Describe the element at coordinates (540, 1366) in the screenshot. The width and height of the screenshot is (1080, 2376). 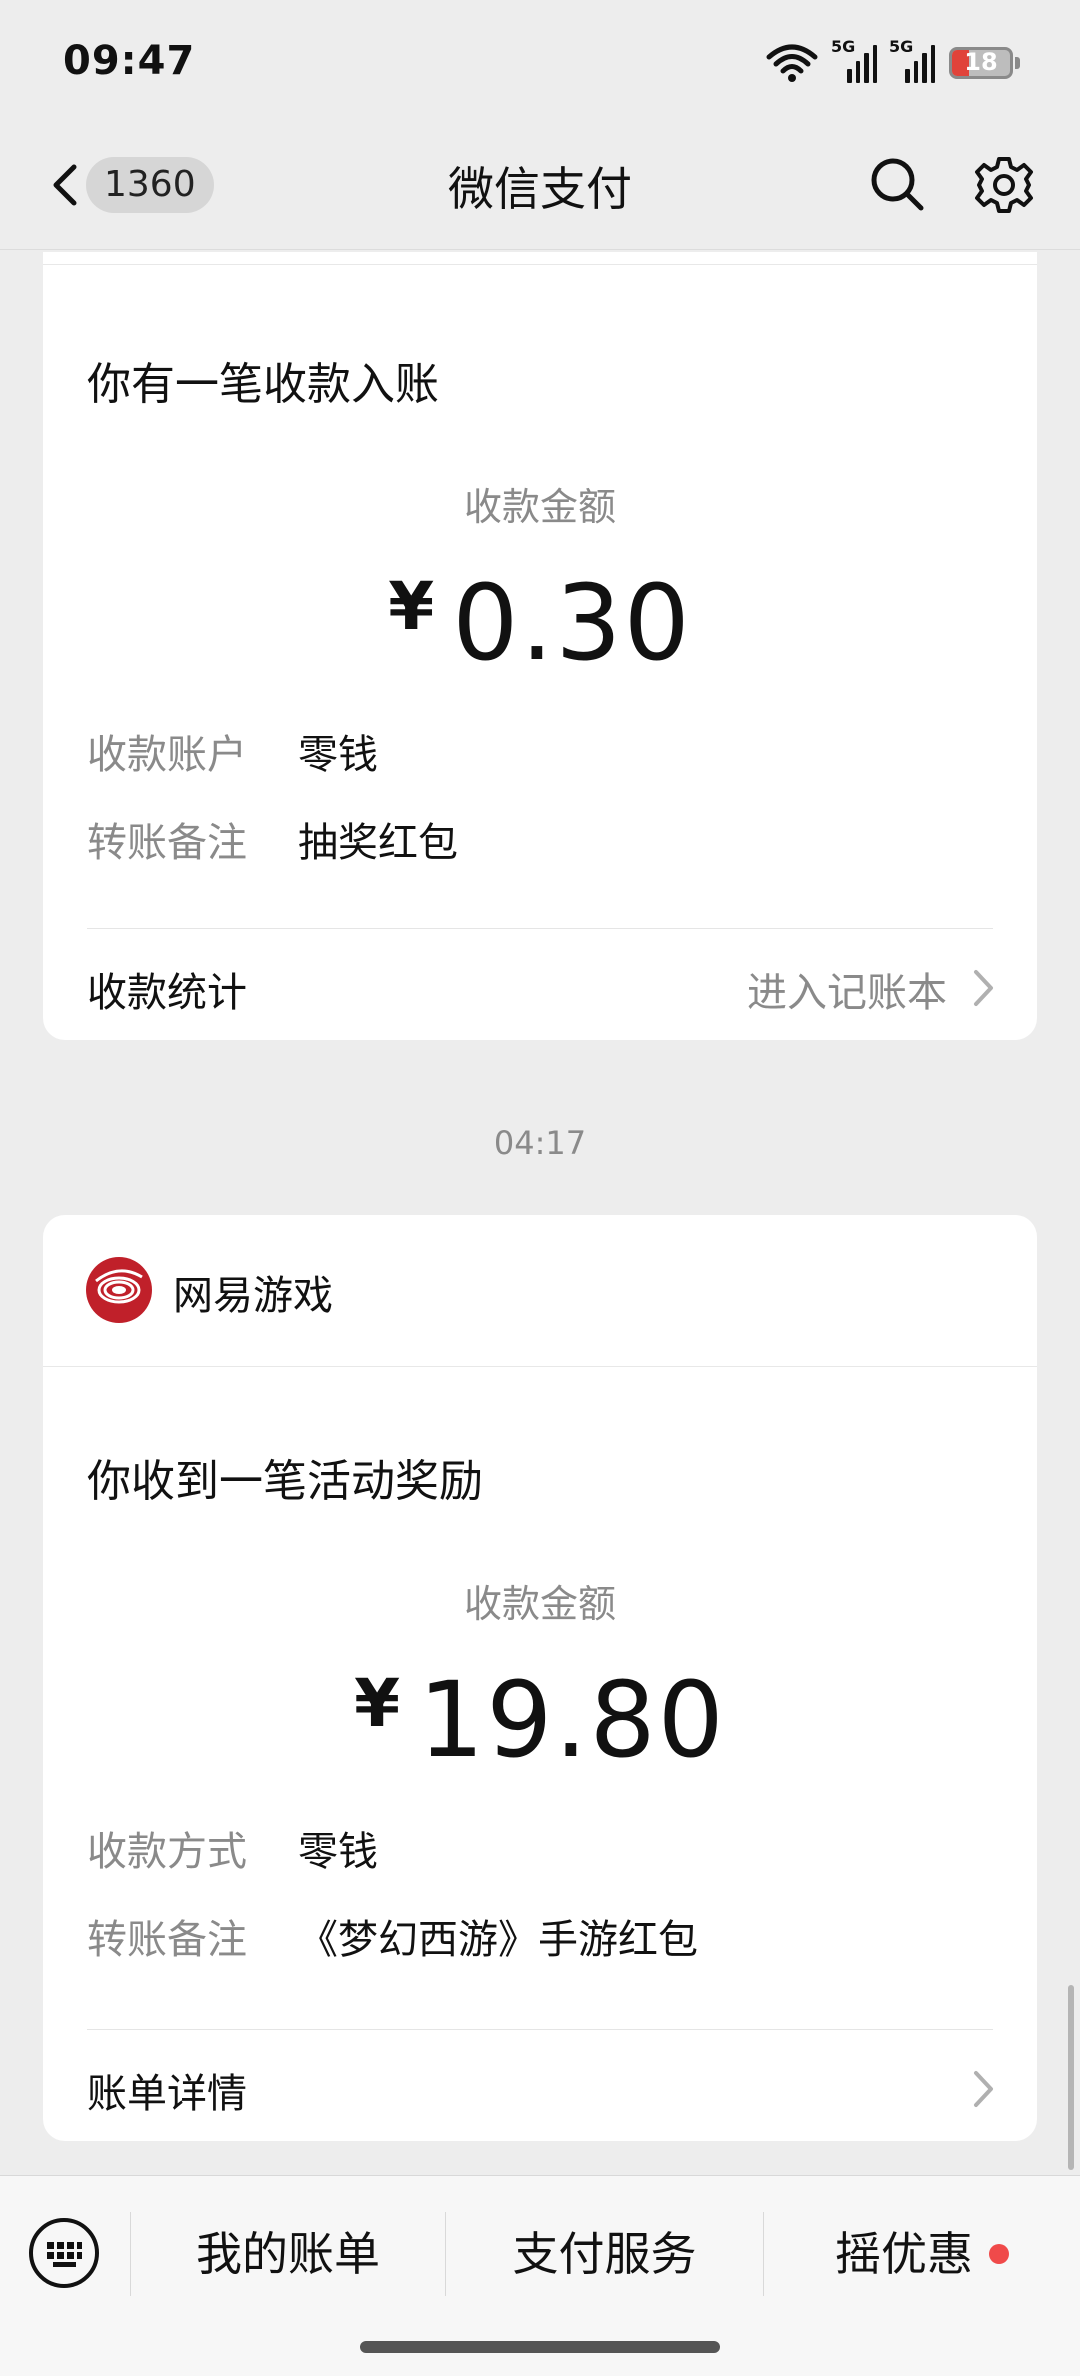
I see `card-header-divider` at that location.